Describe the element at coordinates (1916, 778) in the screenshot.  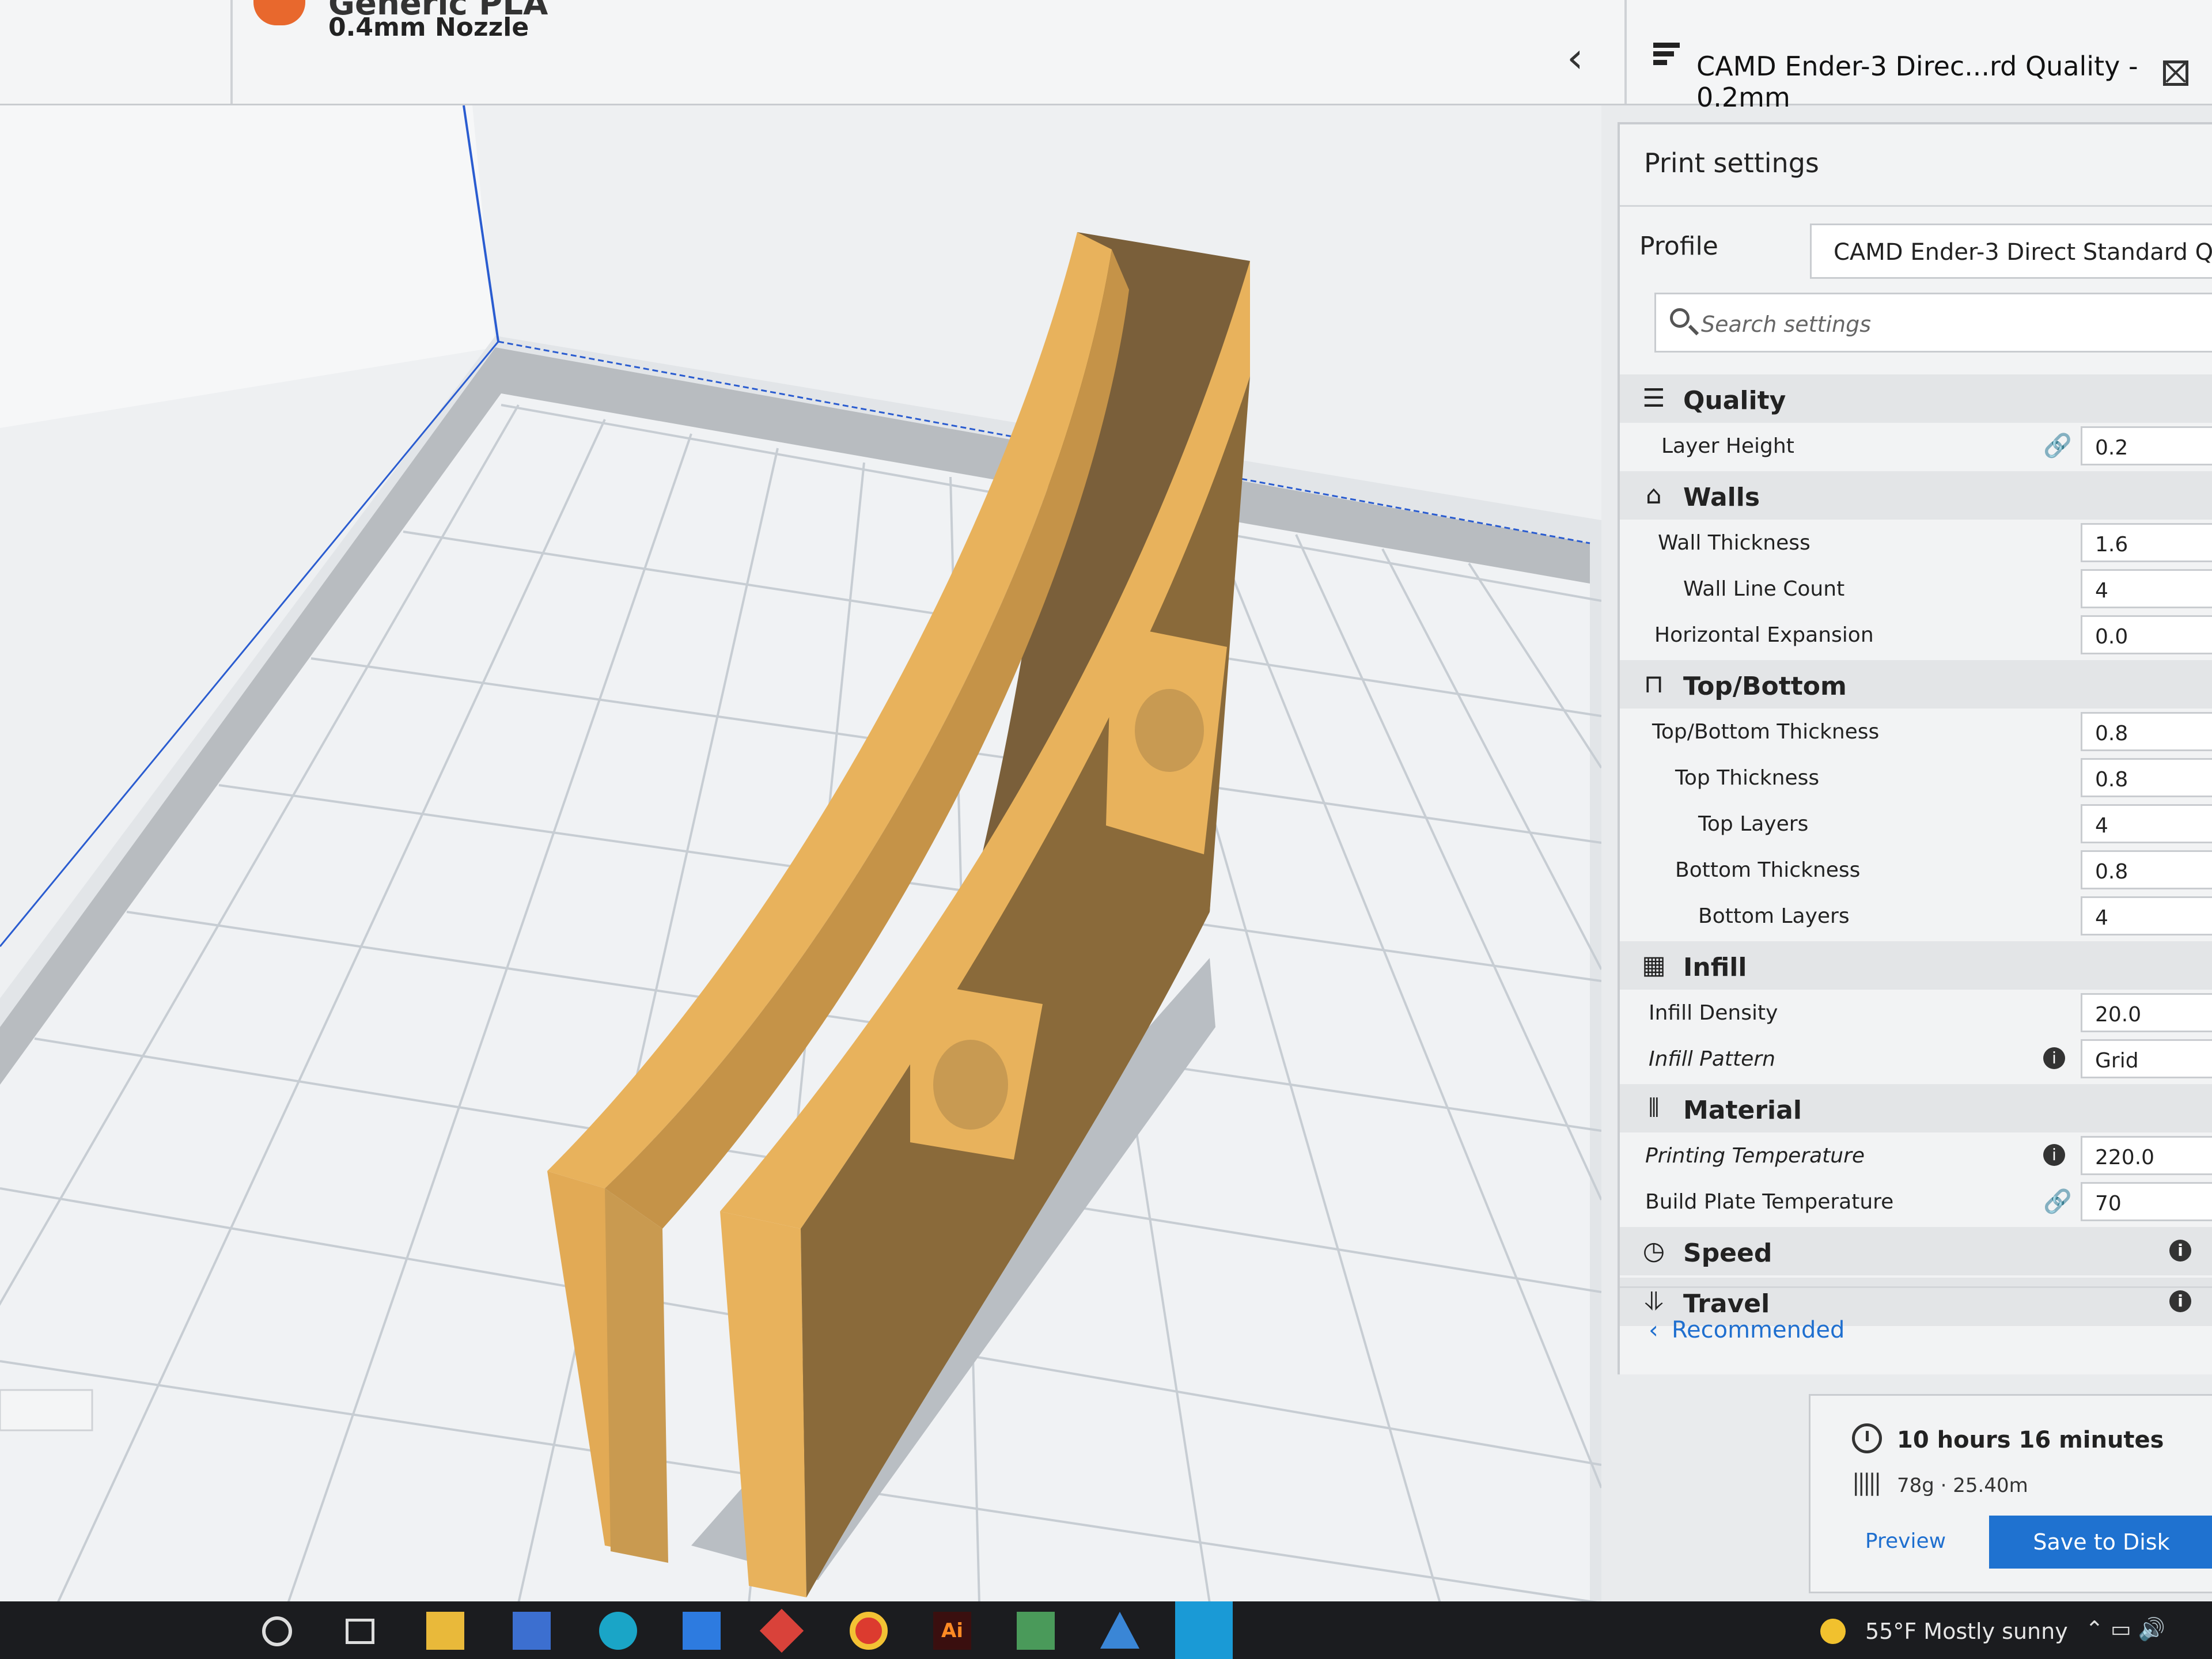
I see `setting-row: Top Thickness 0.8` at that location.